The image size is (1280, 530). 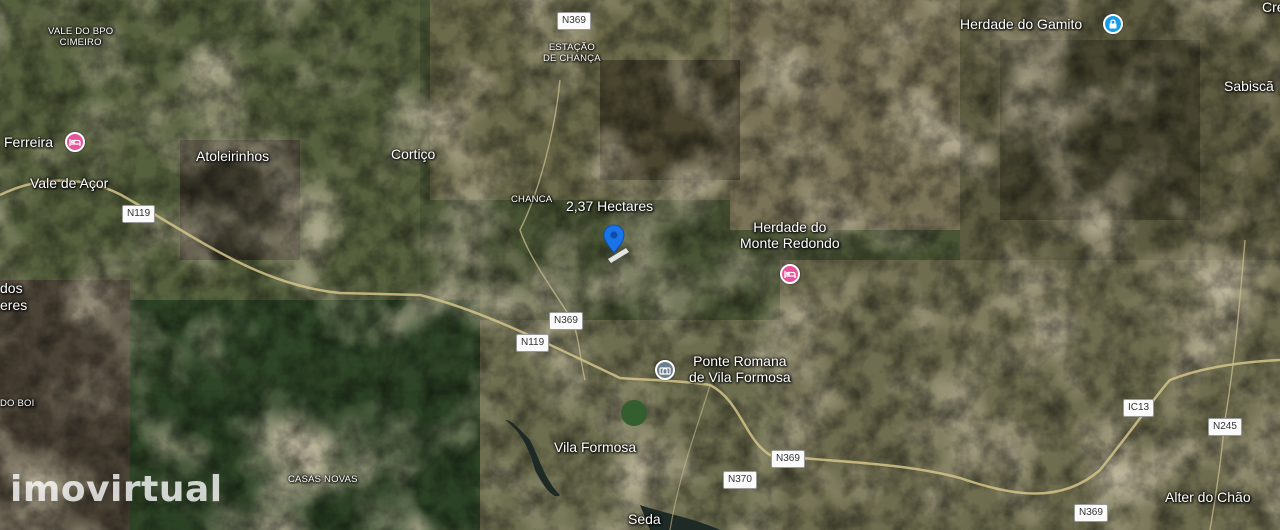 What do you see at coordinates (11, 288) in the screenshot?
I see `place-dos: dos` at bounding box center [11, 288].